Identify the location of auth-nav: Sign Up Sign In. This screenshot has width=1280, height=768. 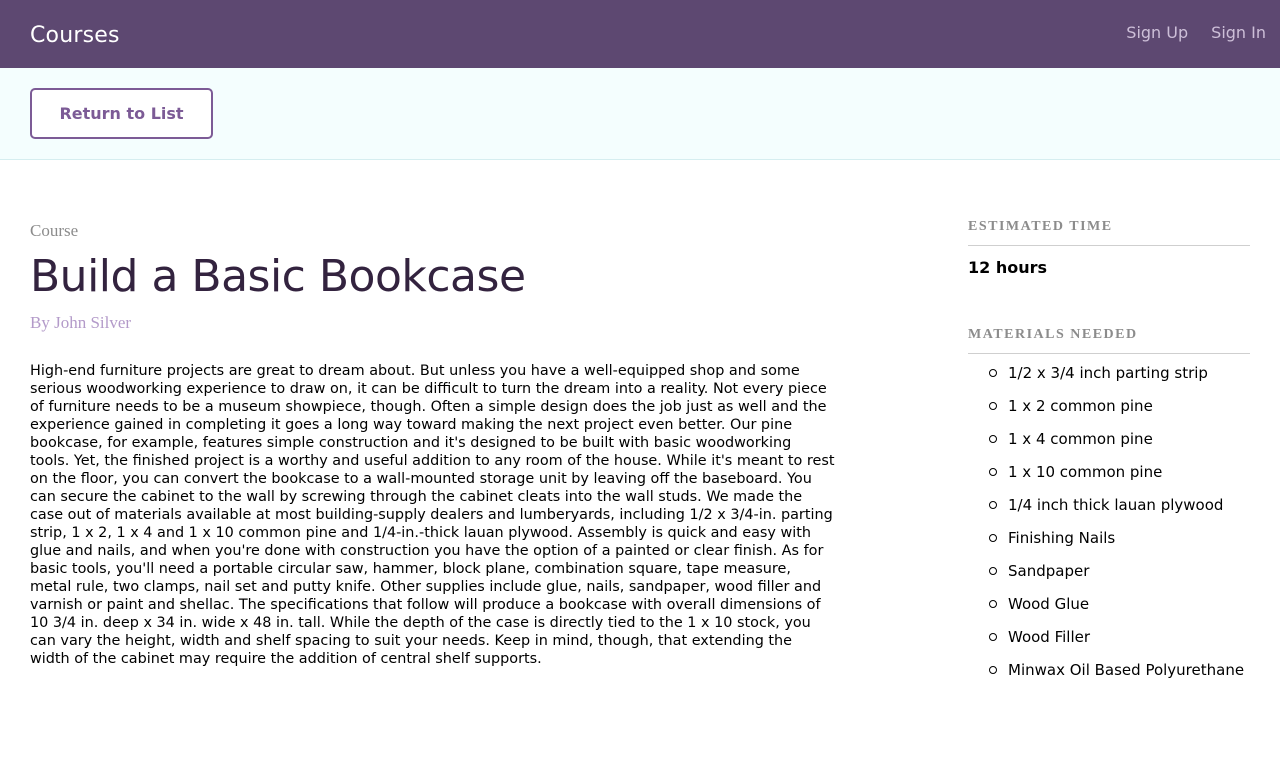
(1191, 34).